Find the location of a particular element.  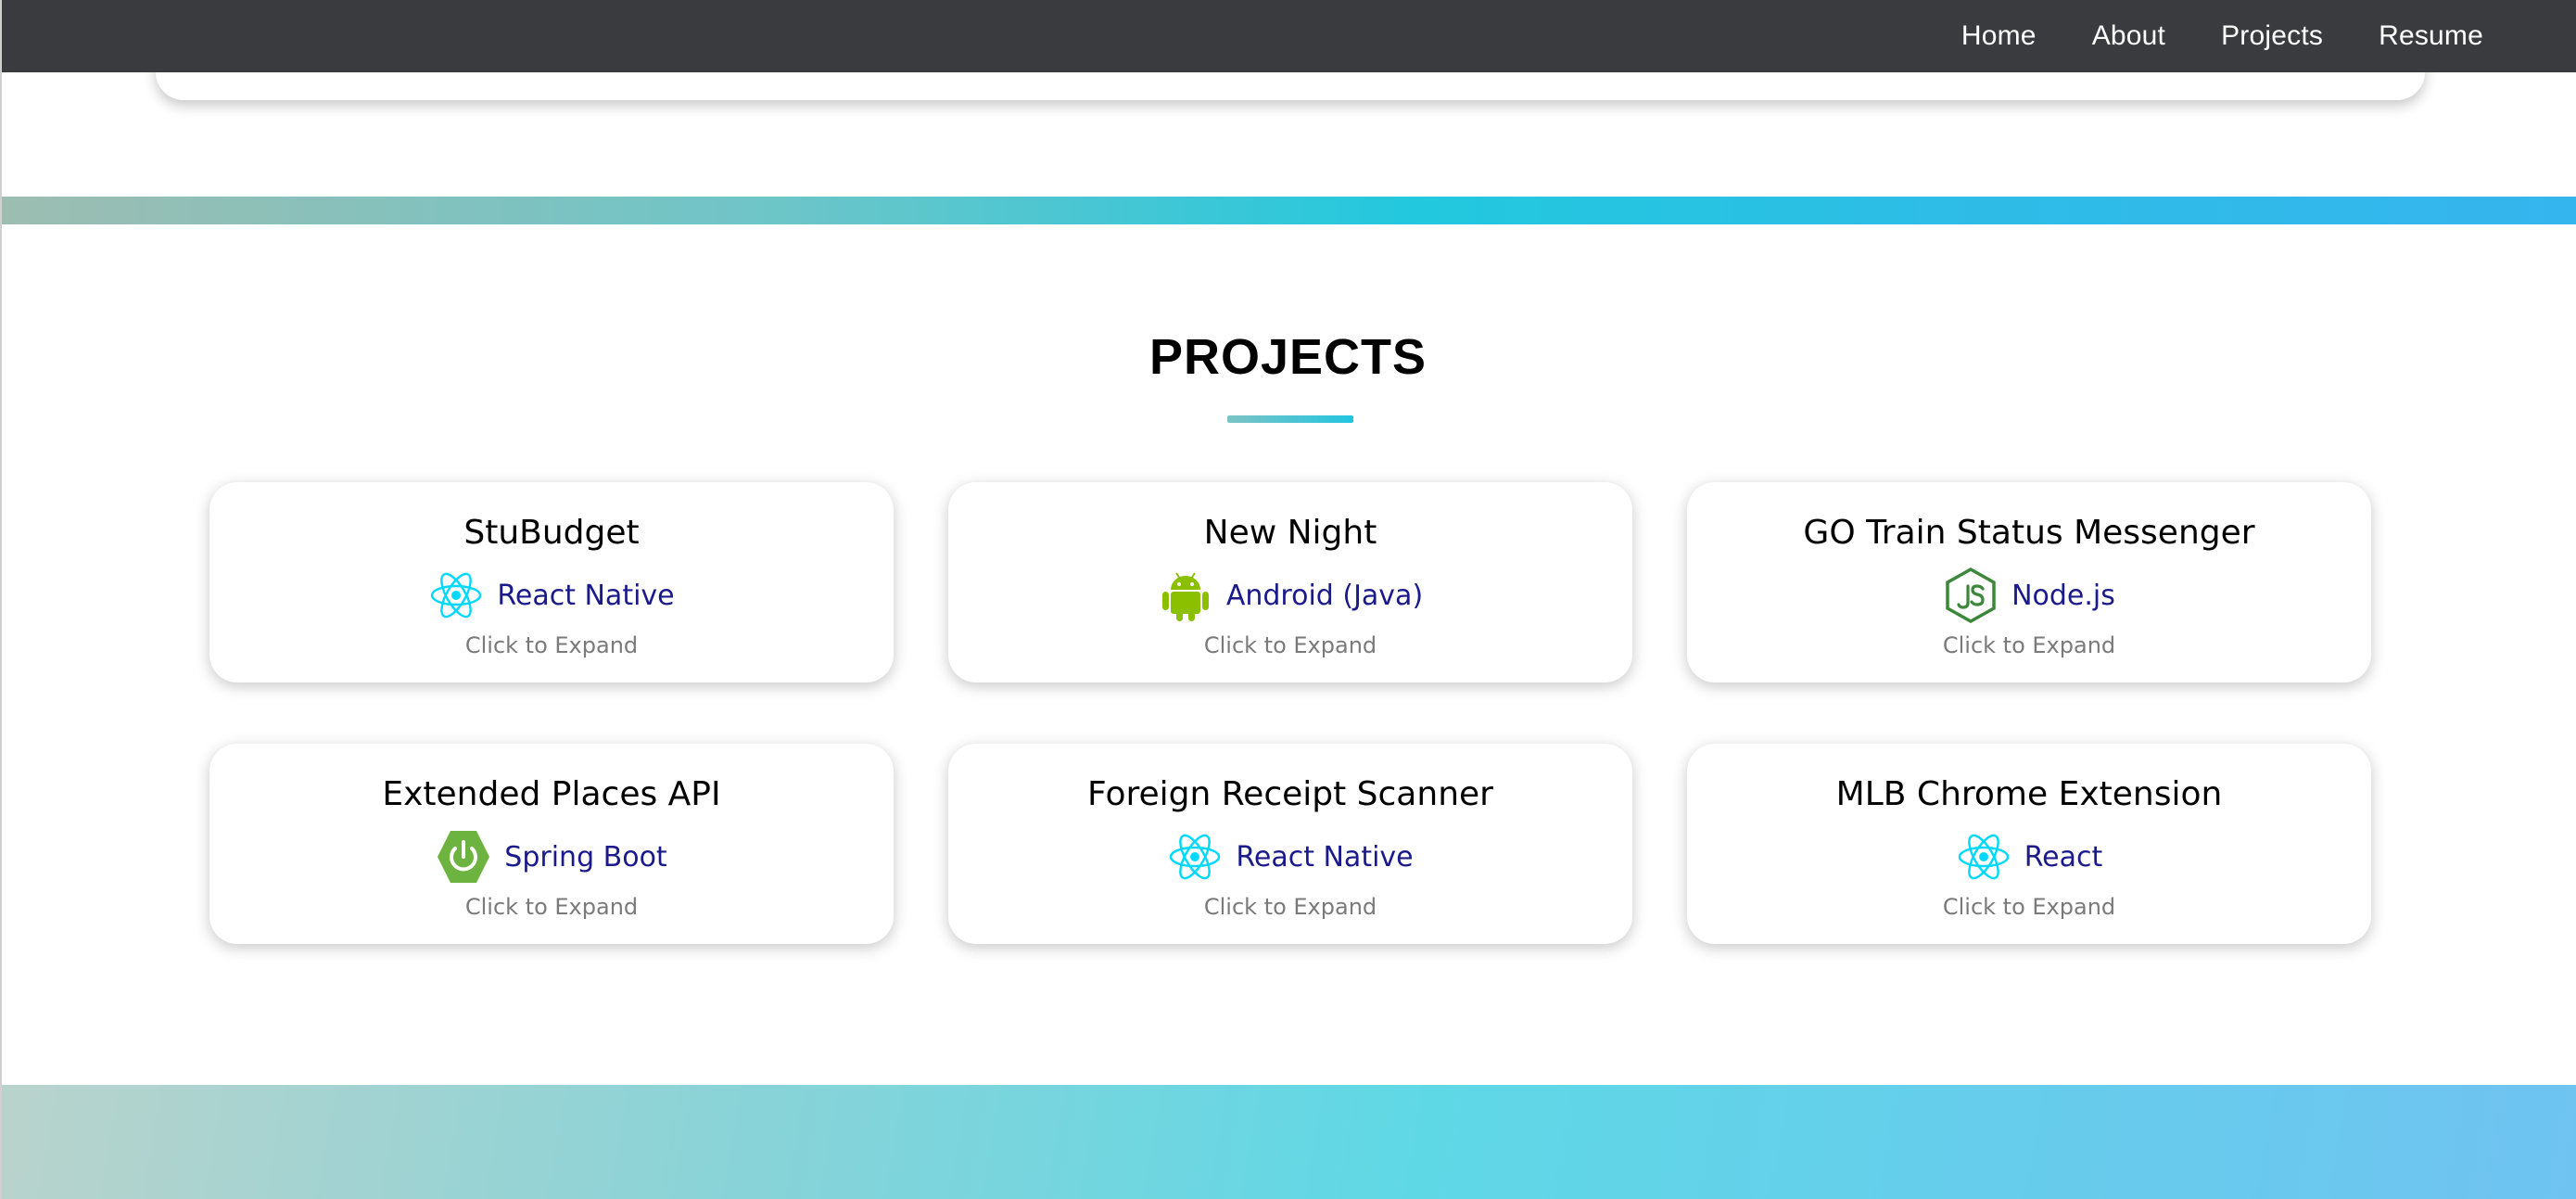

tech-label: Android (Java) is located at coordinates (1324, 595).